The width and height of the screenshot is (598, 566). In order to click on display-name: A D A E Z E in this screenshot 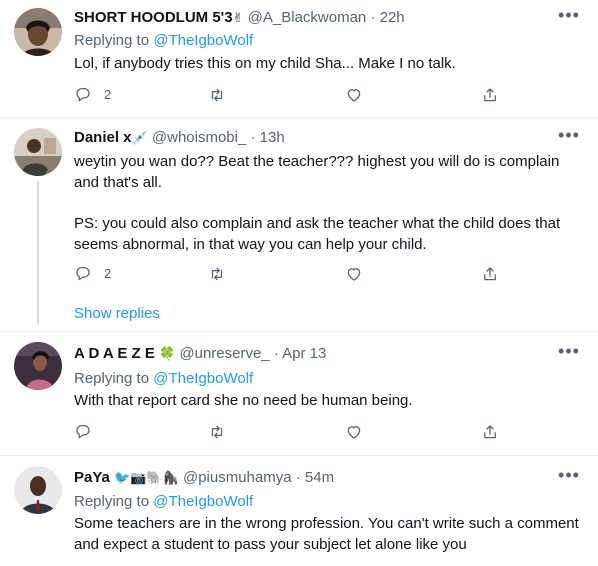, I will do `click(114, 353)`.